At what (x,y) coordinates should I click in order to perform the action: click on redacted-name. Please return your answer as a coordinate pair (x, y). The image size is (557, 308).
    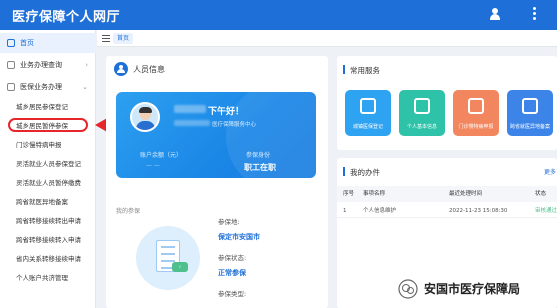
    Looking at the image, I should click on (190, 109).